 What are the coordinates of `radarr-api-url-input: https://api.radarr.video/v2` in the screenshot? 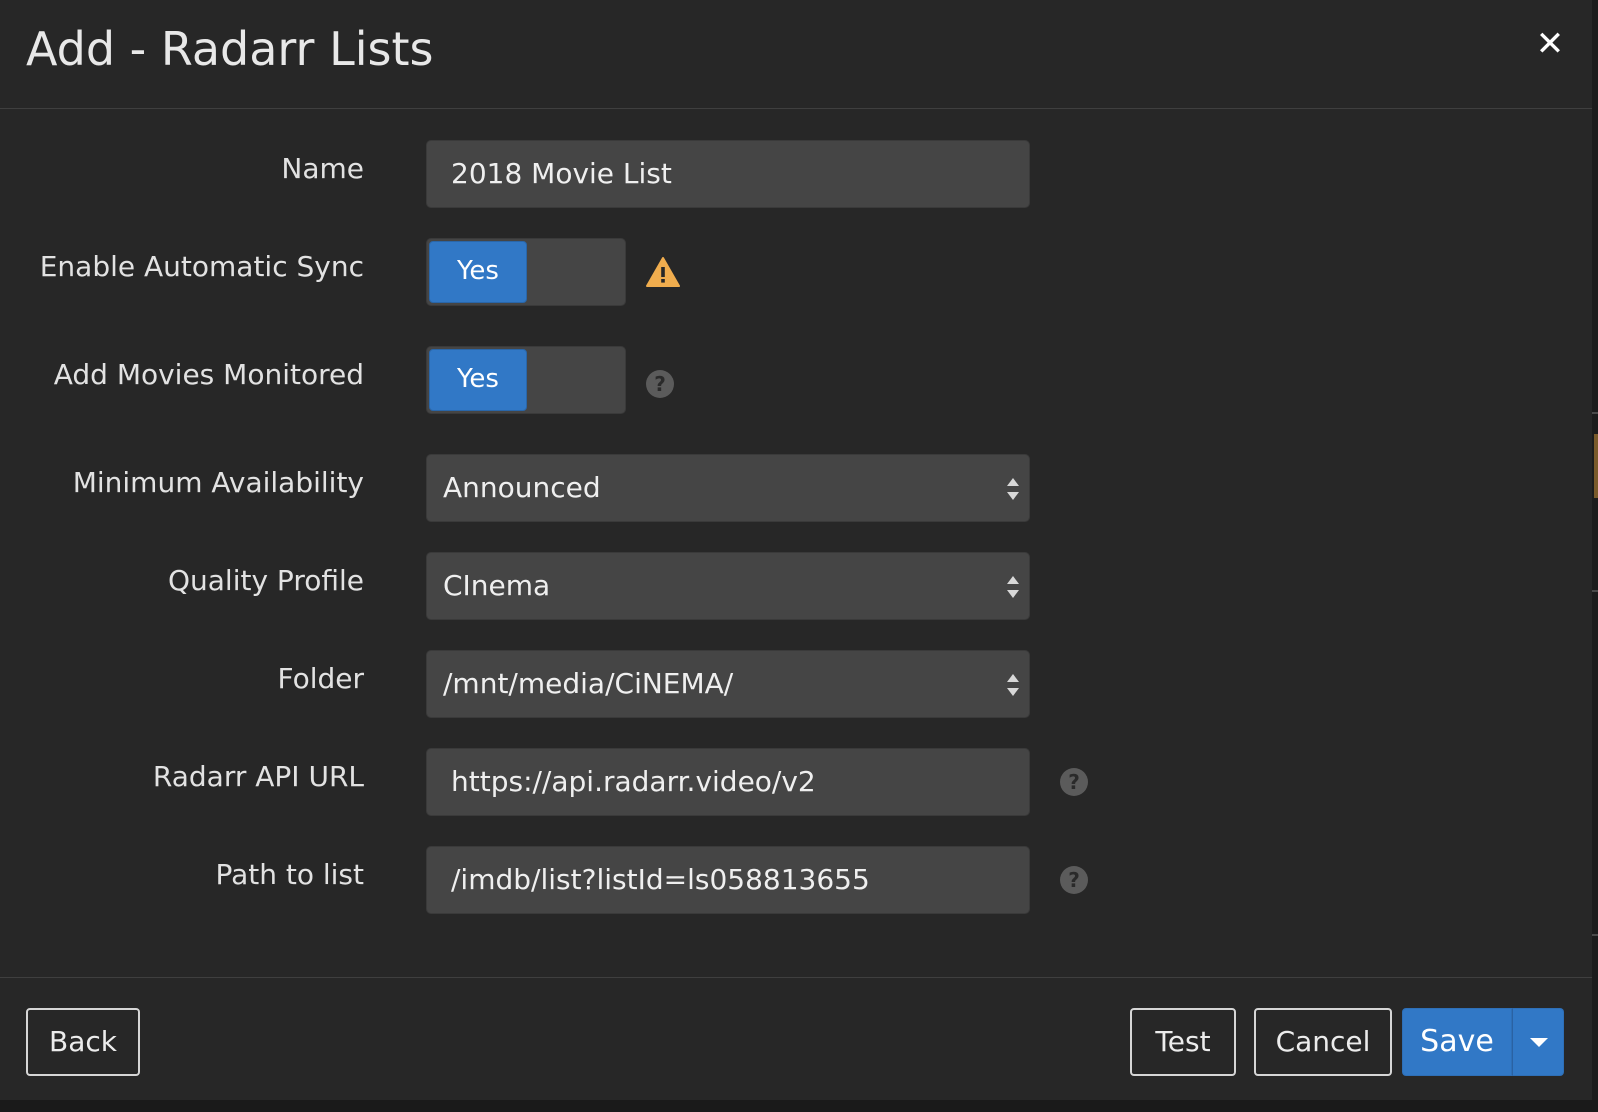 It's located at (728, 782).